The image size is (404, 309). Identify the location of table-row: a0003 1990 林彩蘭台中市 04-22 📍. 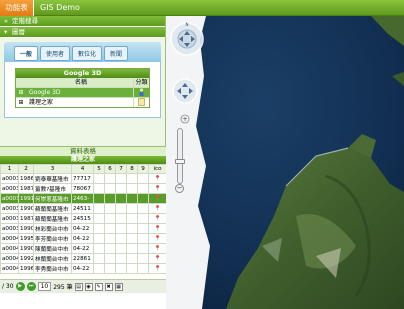
(83, 228).